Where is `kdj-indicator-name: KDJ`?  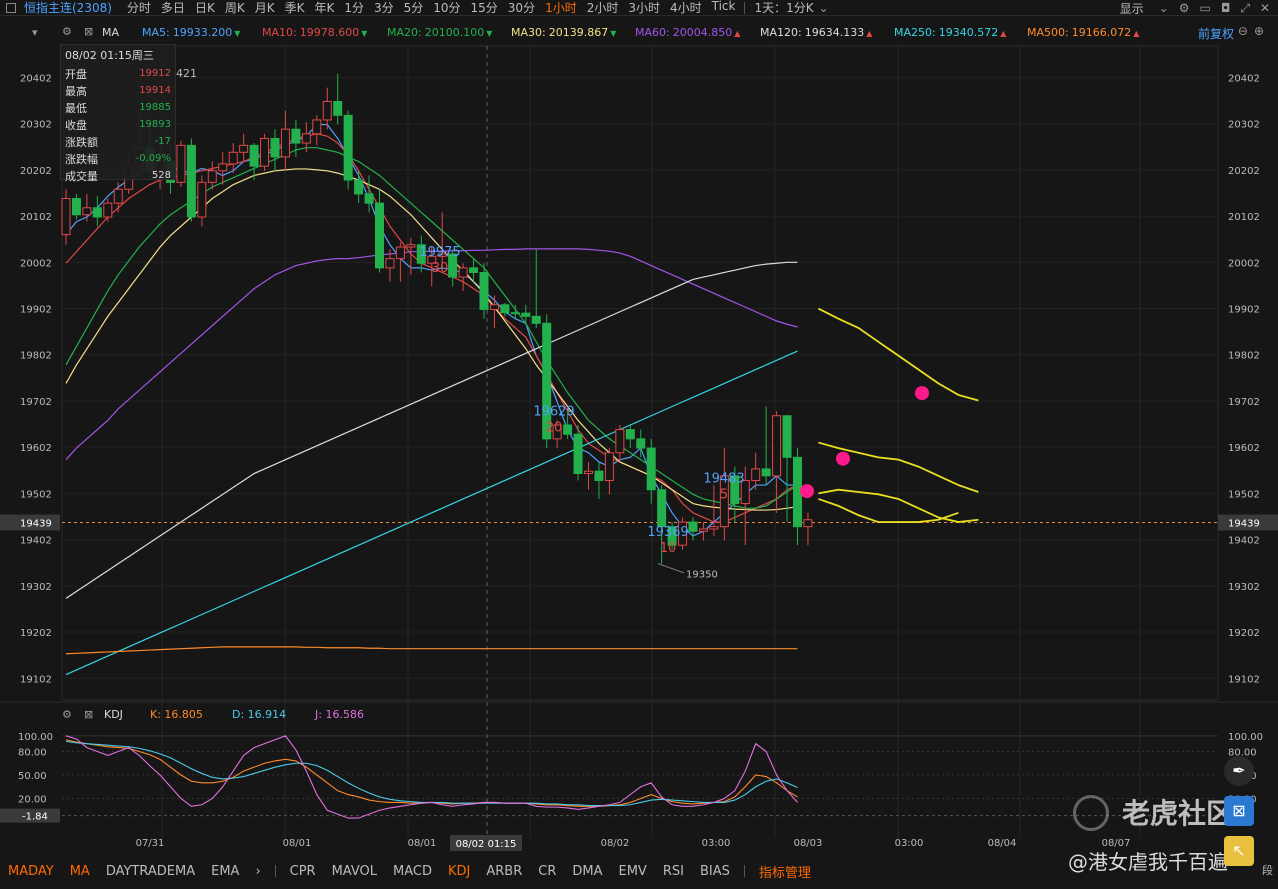
kdj-indicator-name: KDJ is located at coordinates (113, 714).